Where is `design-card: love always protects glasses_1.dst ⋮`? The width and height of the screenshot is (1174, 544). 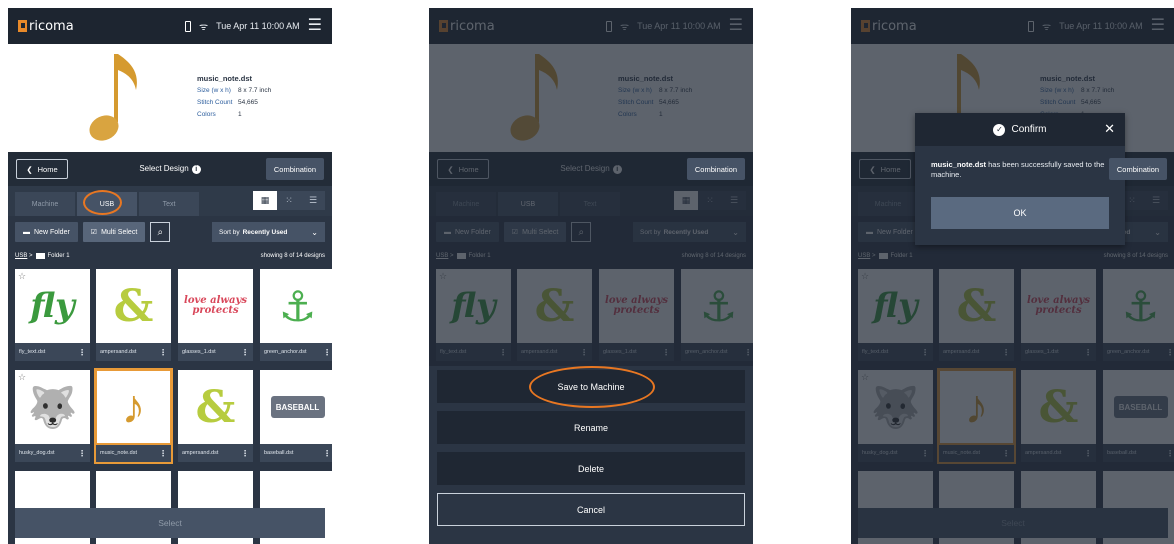
design-card: love always protects glasses_1.dst ⋮ is located at coordinates (215, 315).